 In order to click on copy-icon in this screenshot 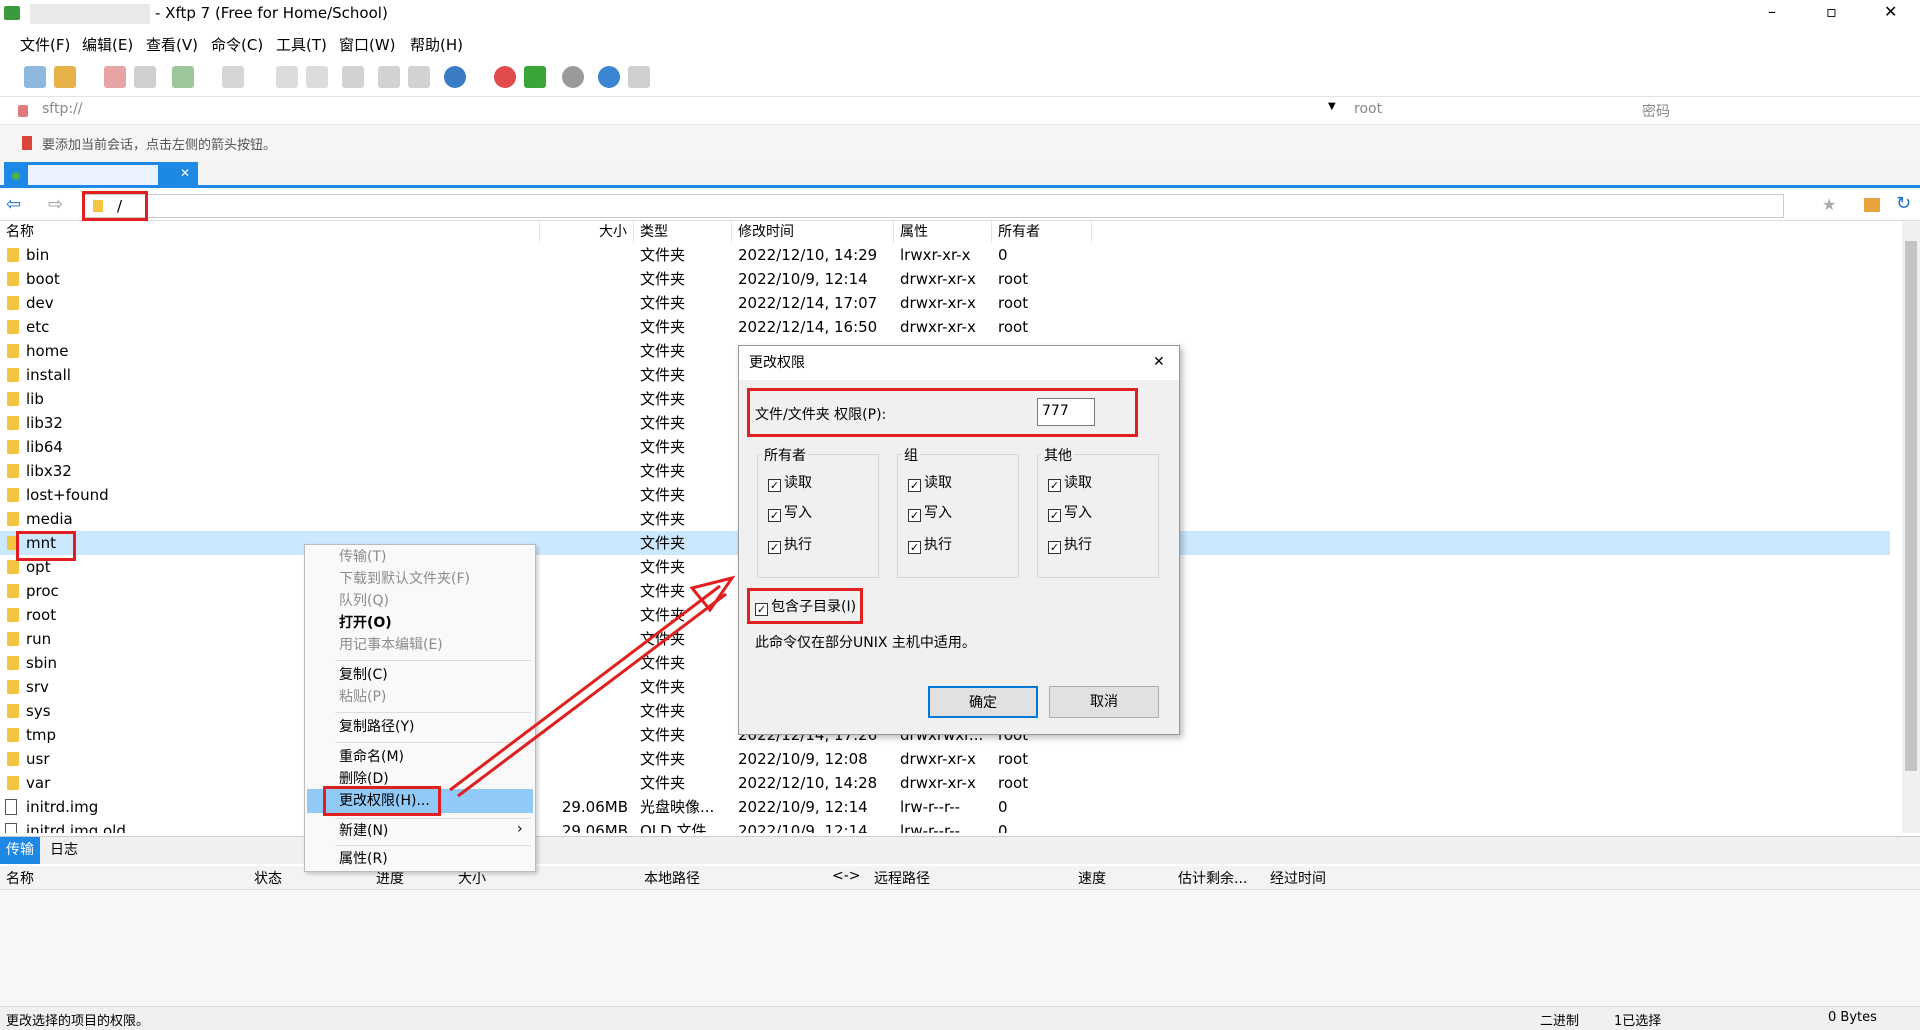, I will do `click(287, 77)`.